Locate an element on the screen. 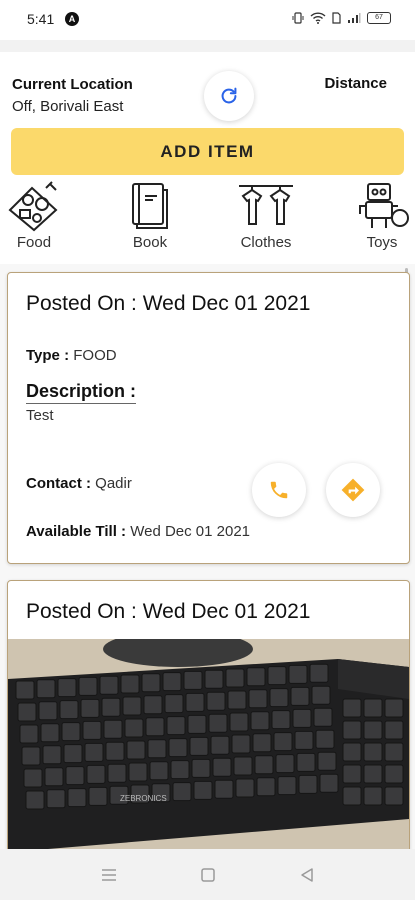 This screenshot has width=415, height=900. back-icon is located at coordinates (307, 875).